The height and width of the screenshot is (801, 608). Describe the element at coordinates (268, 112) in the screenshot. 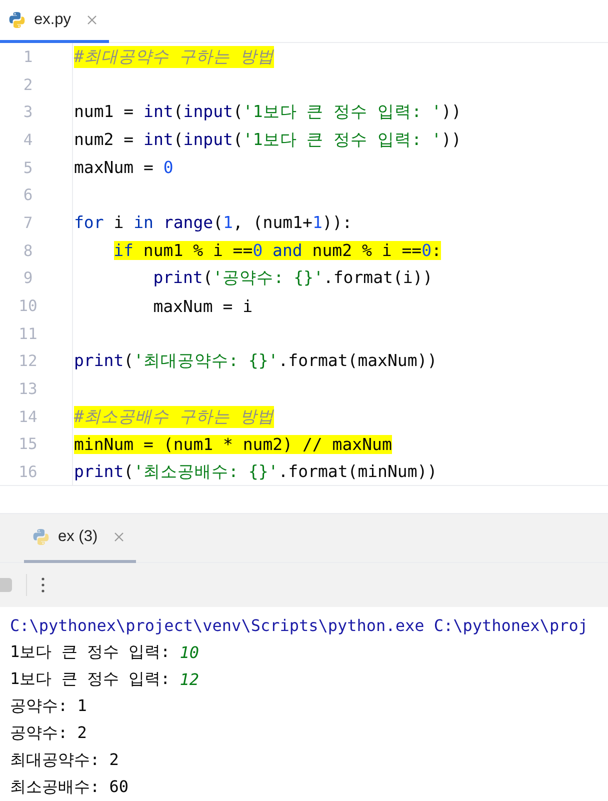

I see `code-line: num1 = int(input('1보다 큰 정수 입력: '))` at that location.